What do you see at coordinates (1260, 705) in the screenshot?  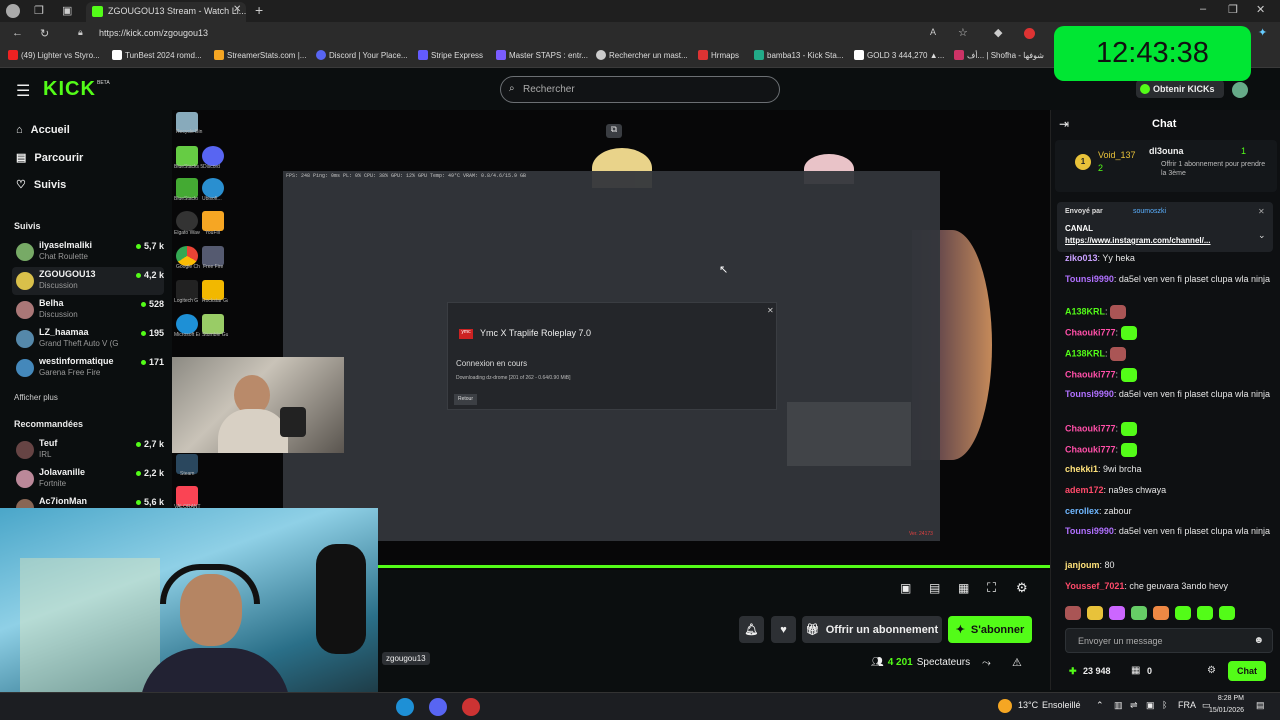 I see `notifications-icon: ▤` at bounding box center [1260, 705].